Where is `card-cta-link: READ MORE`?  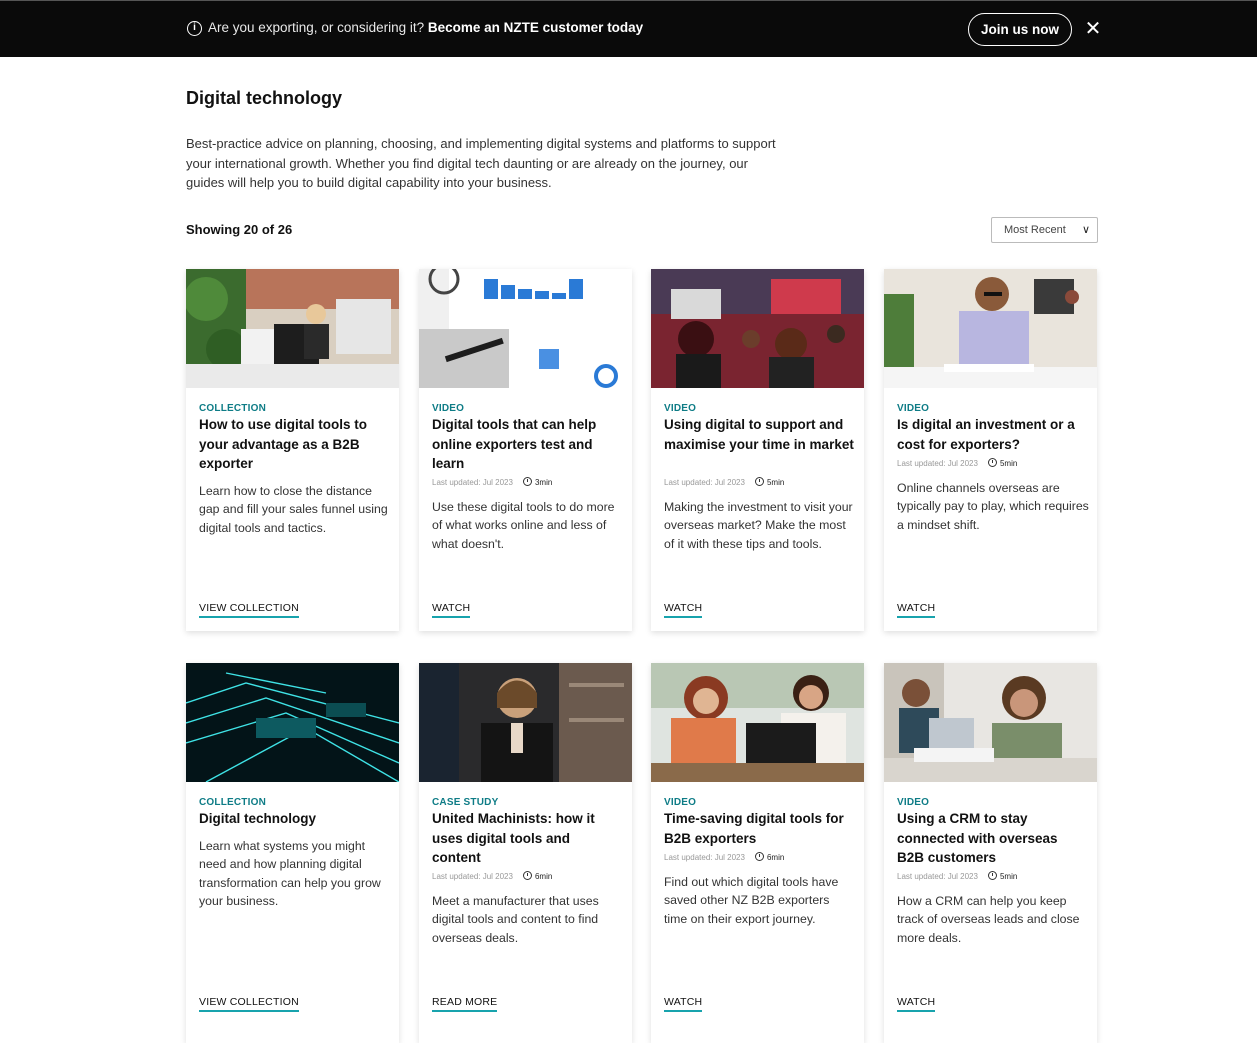 card-cta-link: READ MORE is located at coordinates (465, 1004).